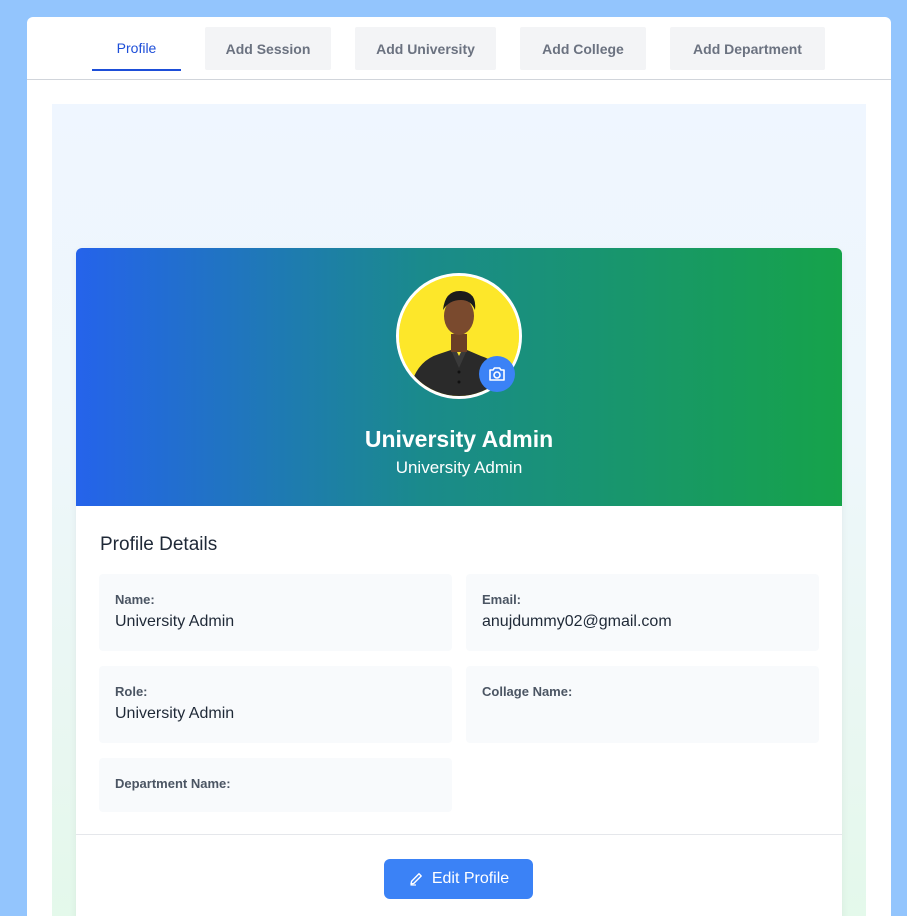 Image resolution: width=907 pixels, height=916 pixels. Describe the element at coordinates (275, 785) in the screenshot. I see `field-department-name: Department Name:` at that location.